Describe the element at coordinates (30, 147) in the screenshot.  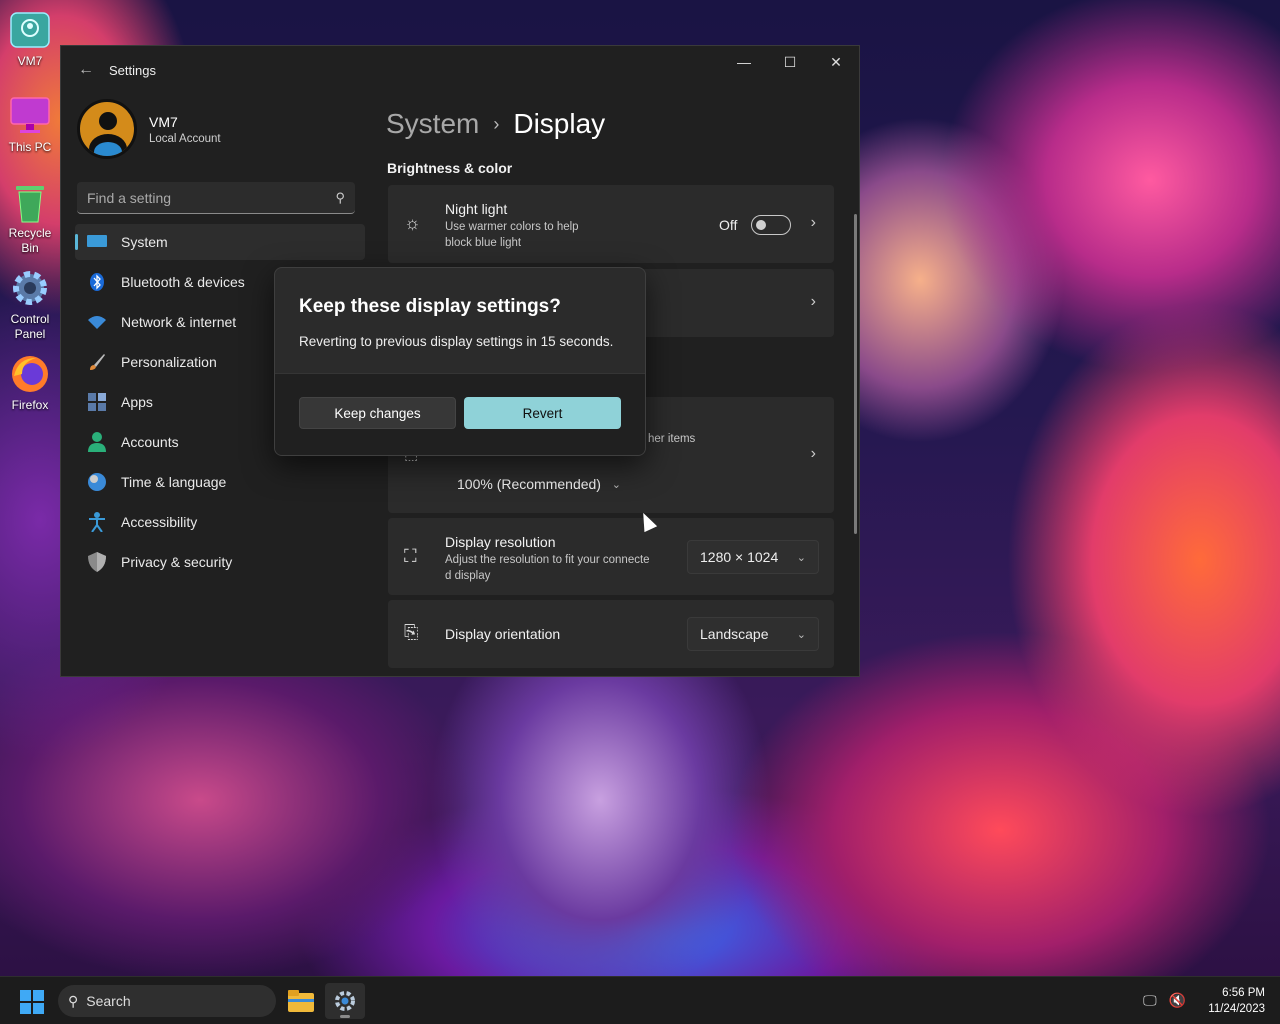
I see `desktop-icon-label: This PC` at that location.